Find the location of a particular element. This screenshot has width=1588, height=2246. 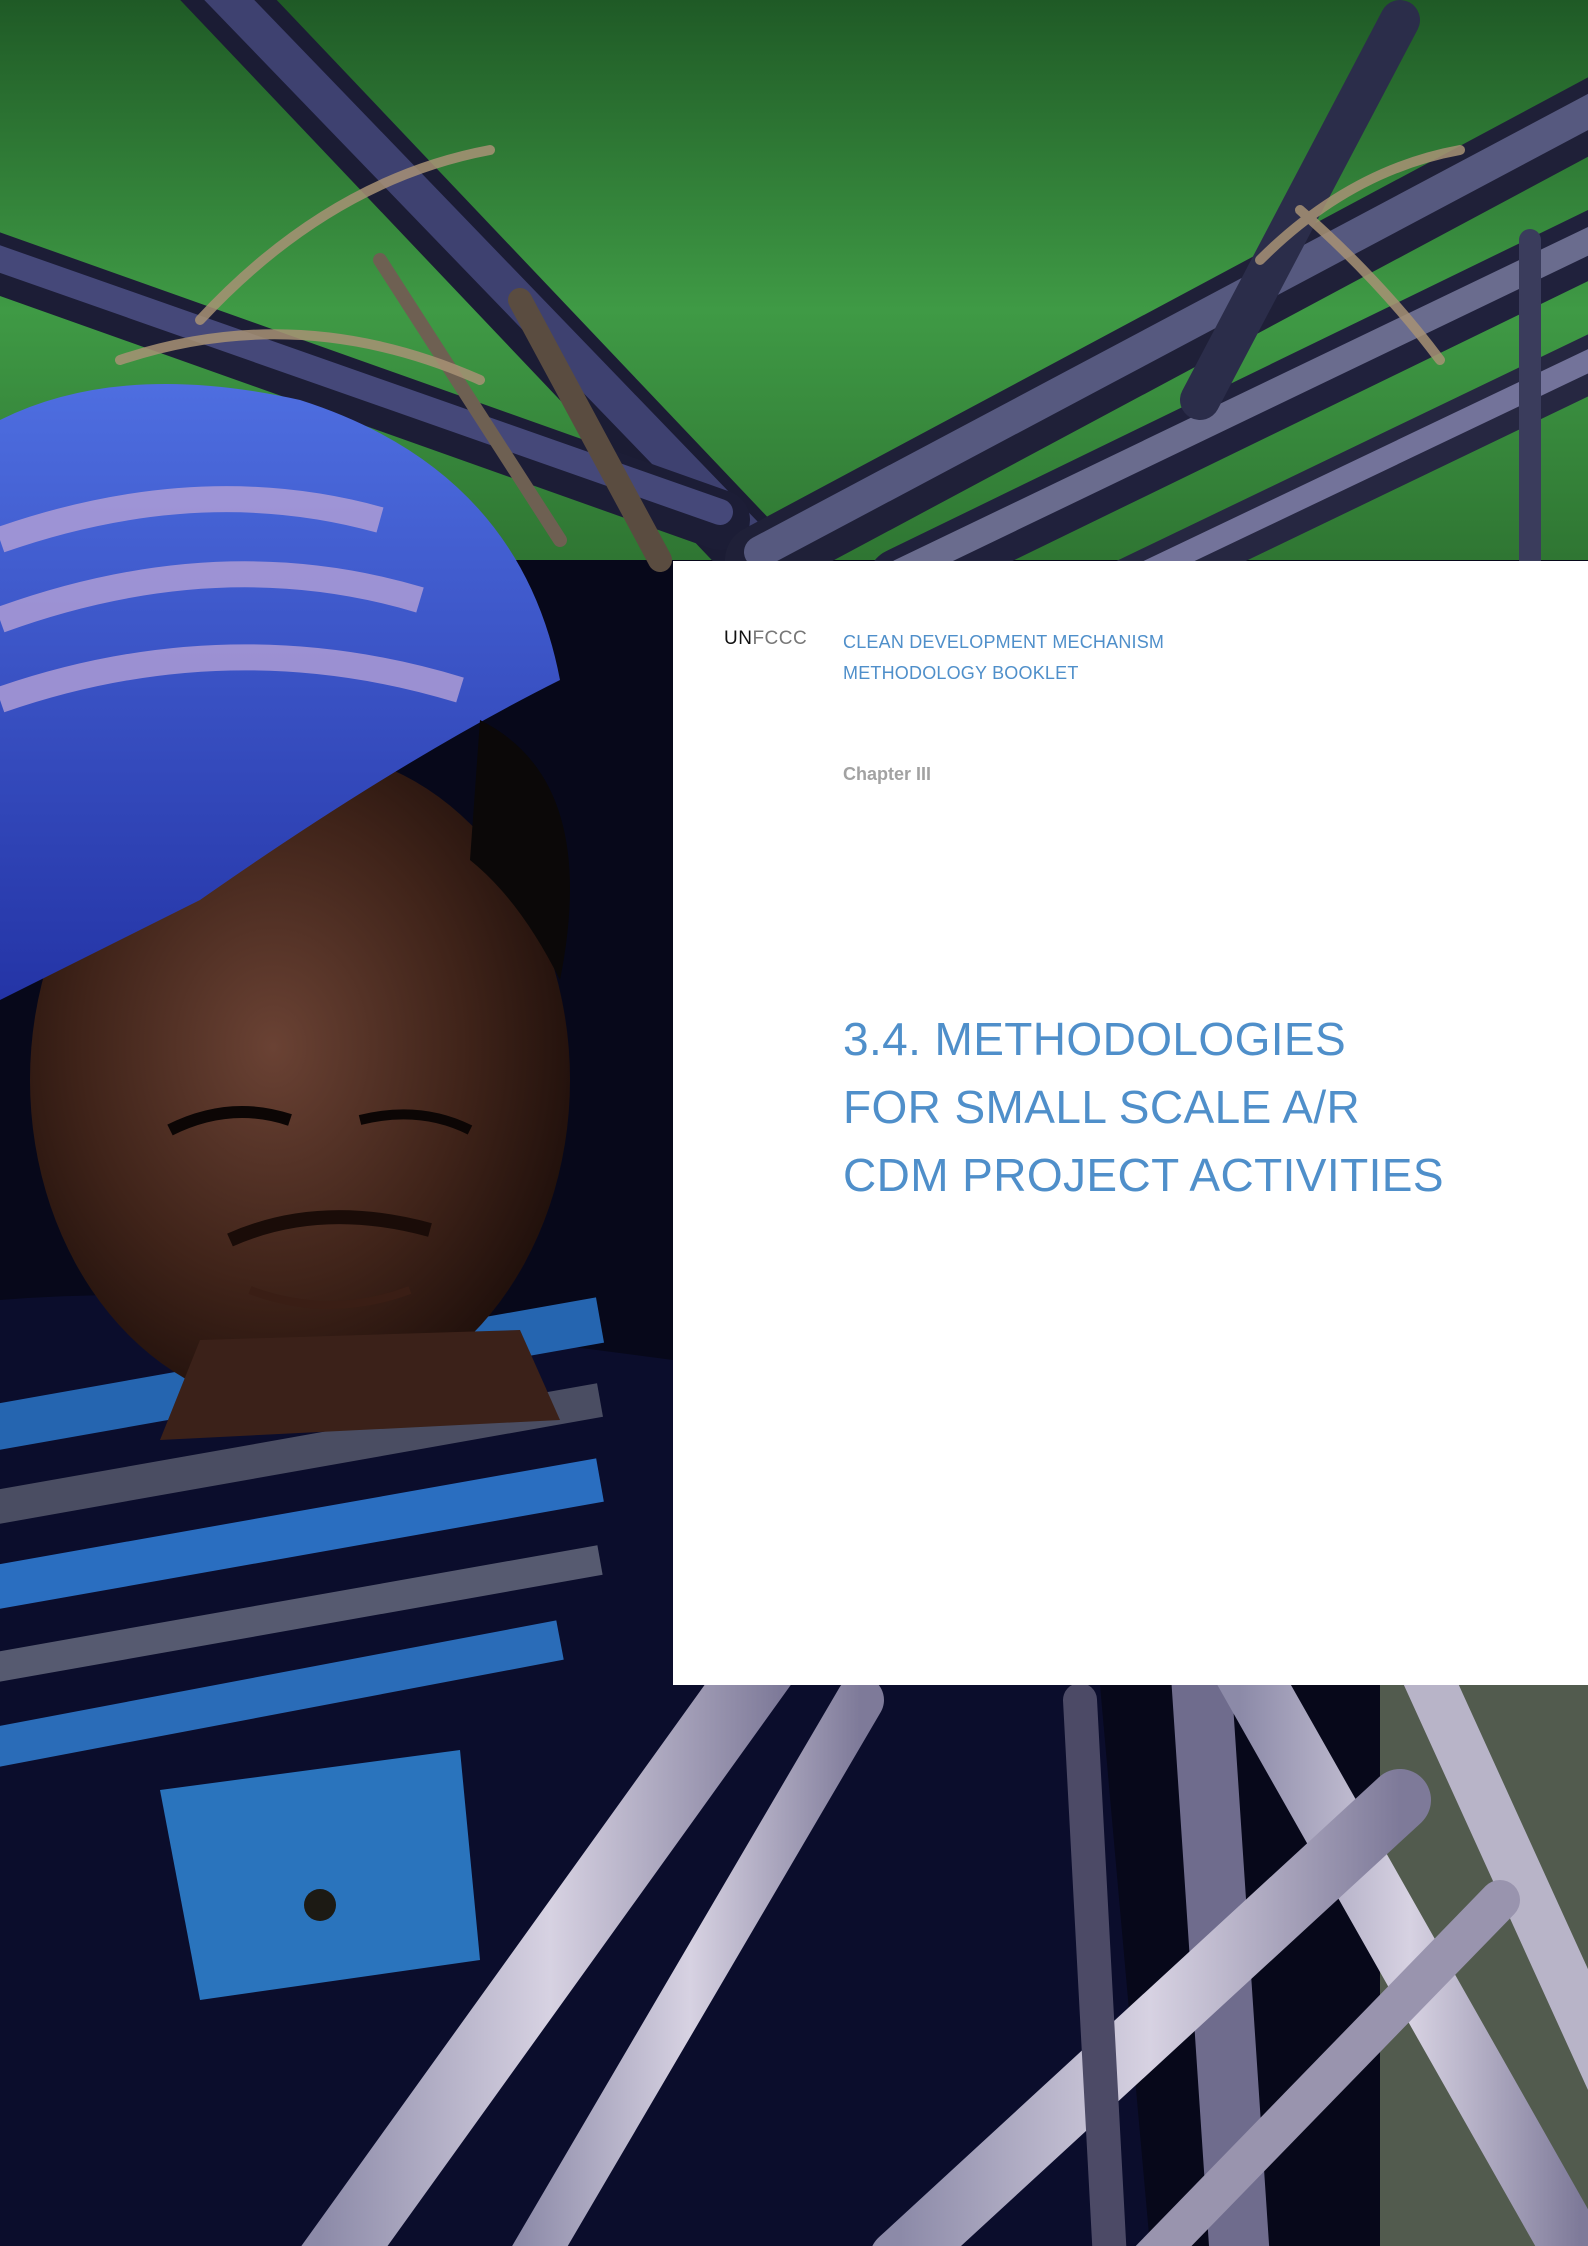

title-line-3: CDM PROJECT ACTIVITIES is located at coordinates (1143, 1175).